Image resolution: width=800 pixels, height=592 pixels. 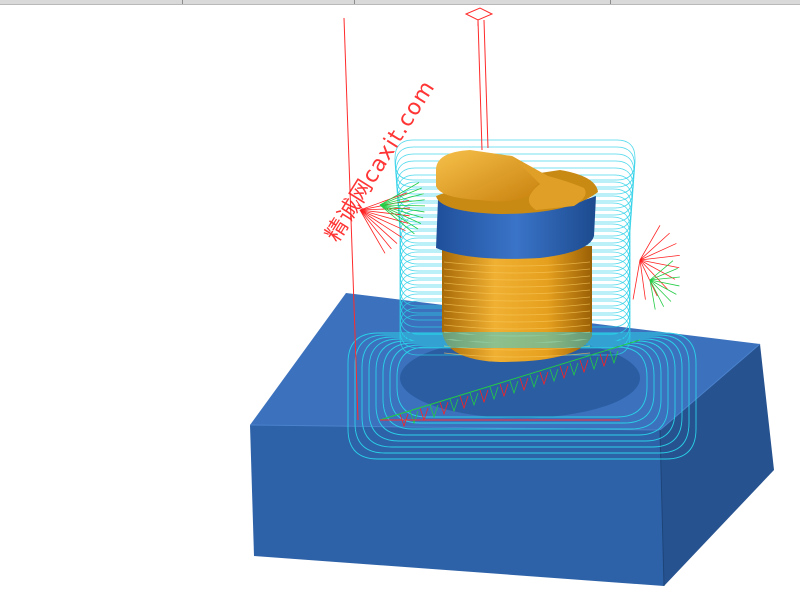 I want to click on part-top-boss, so click(x=488, y=176).